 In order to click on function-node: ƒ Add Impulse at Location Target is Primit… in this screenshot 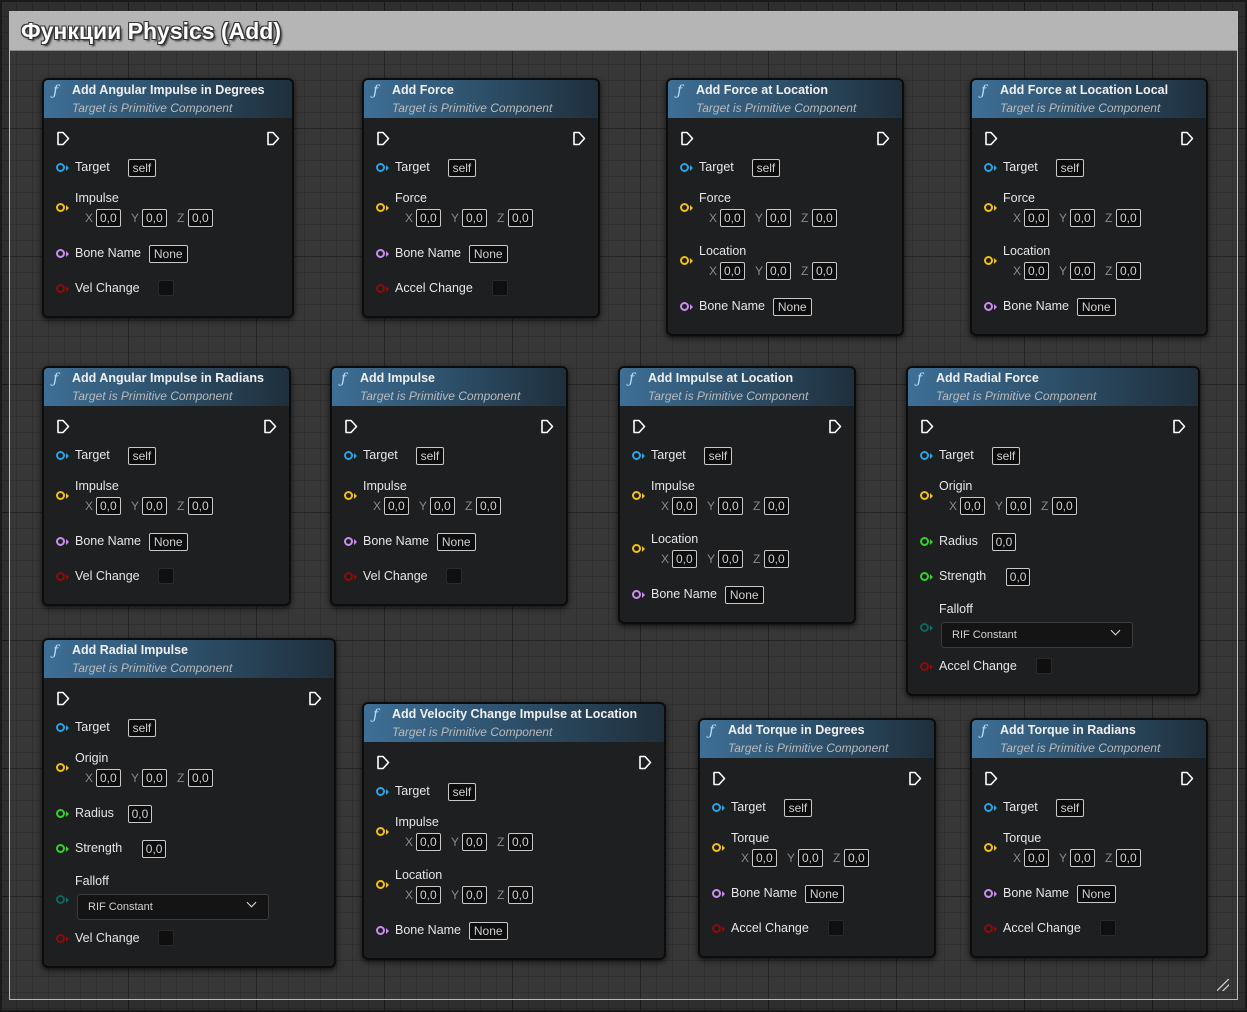, I will do `click(737, 495)`.